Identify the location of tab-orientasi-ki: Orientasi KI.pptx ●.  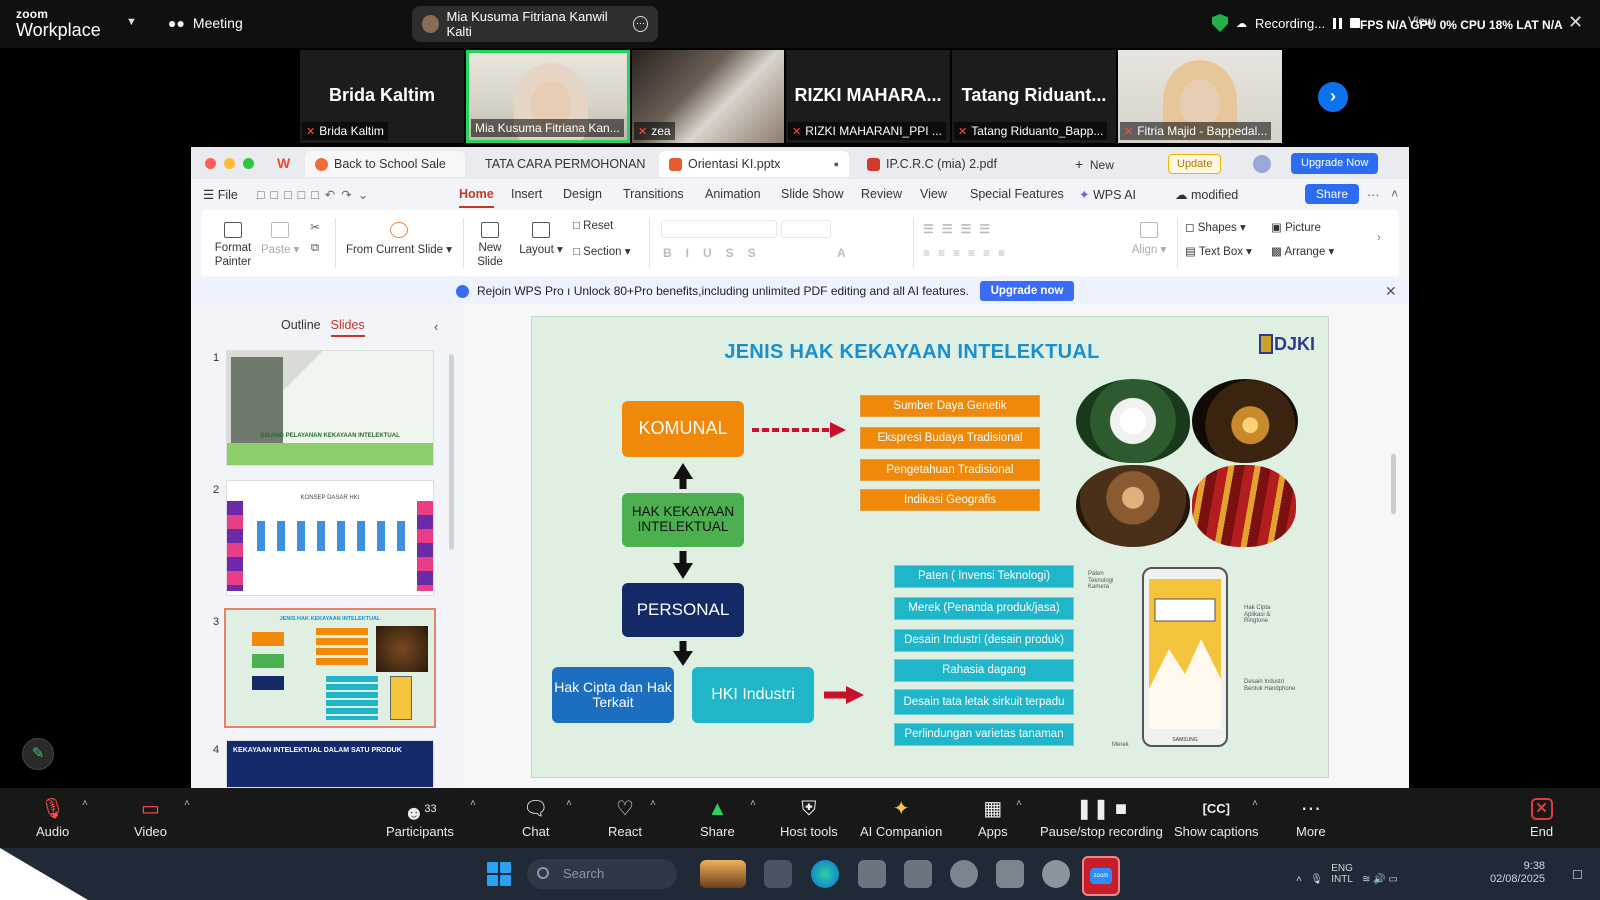
(754, 164).